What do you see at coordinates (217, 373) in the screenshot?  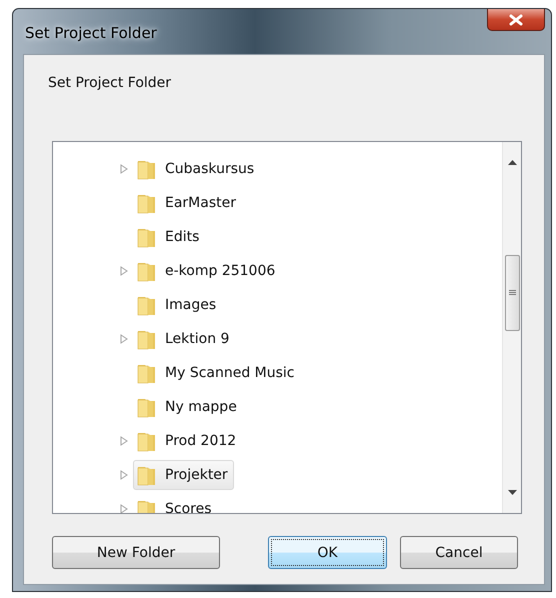 I see `folder-item: My Scanned Music` at bounding box center [217, 373].